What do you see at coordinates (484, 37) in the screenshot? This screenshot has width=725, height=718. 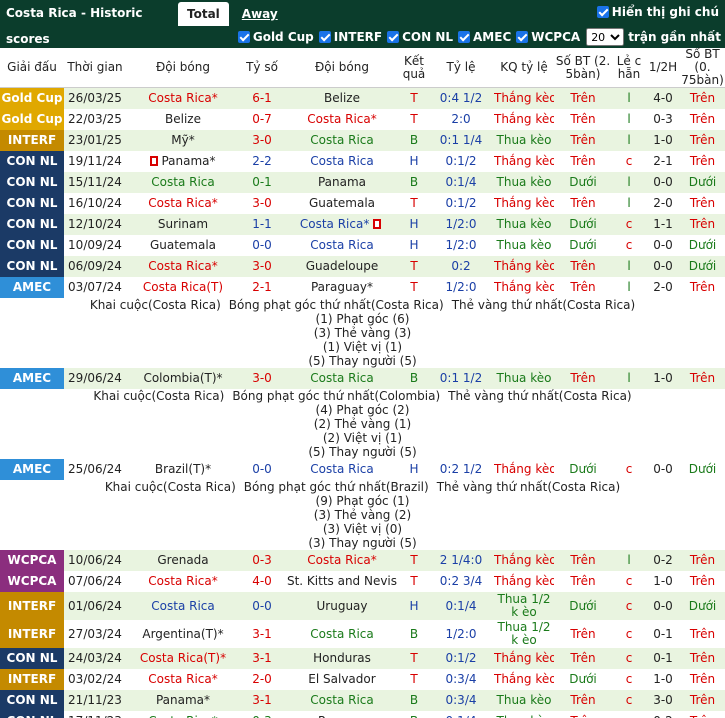 I see `filter-amec: AMEC` at bounding box center [484, 37].